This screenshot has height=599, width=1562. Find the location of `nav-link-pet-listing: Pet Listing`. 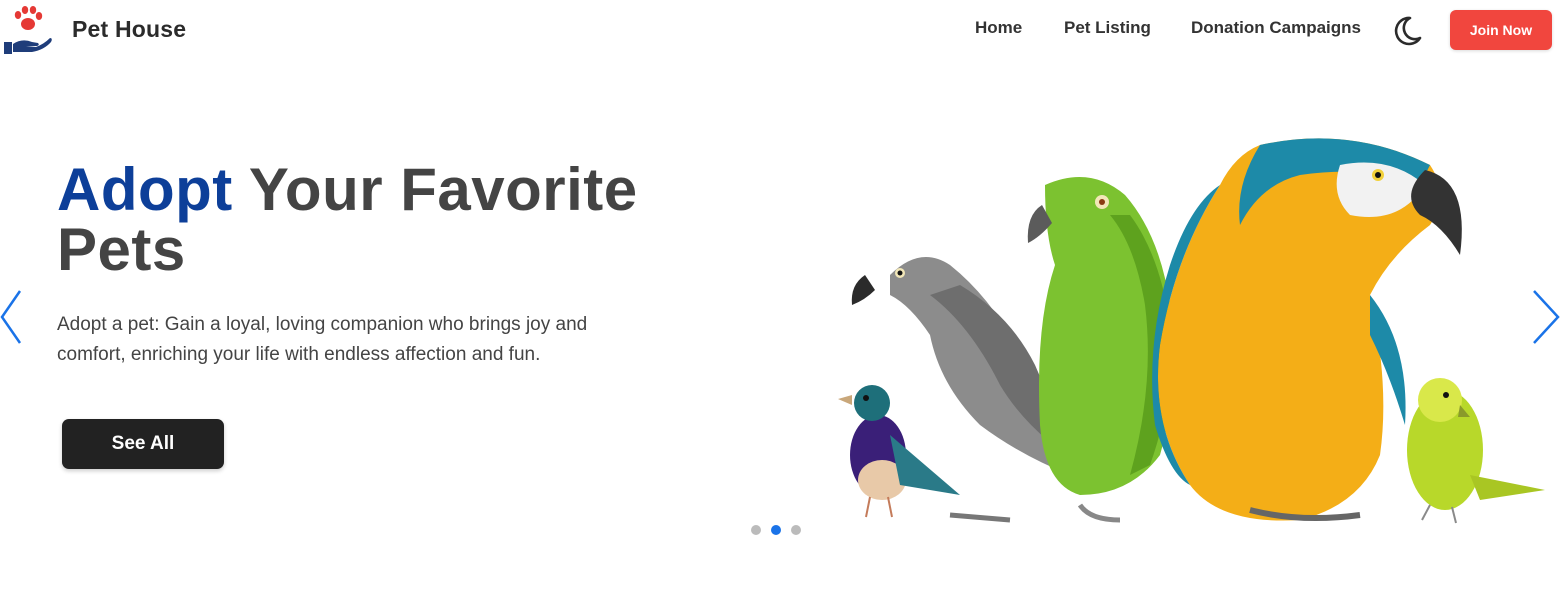

nav-link-pet-listing: Pet Listing is located at coordinates (1107, 28).